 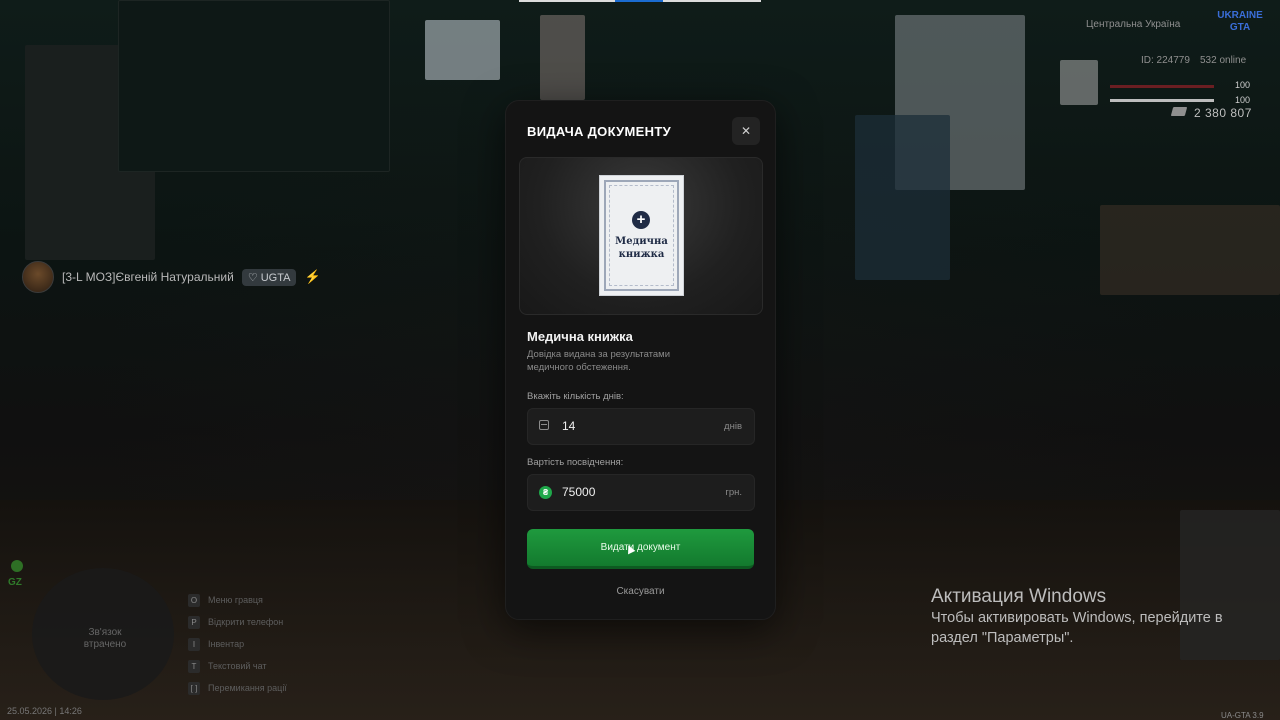 I want to click on desk, so click(x=1190, y=250).